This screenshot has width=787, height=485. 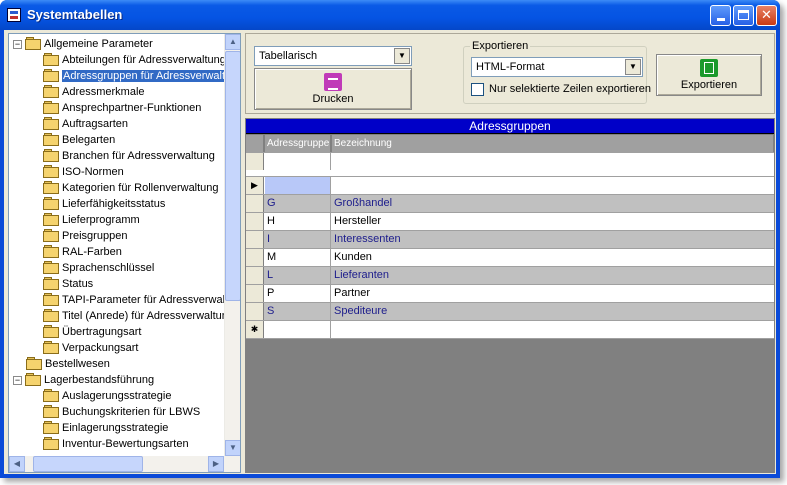 What do you see at coordinates (85, 124) in the screenshot?
I see `tree-item: Auftragsarten` at bounding box center [85, 124].